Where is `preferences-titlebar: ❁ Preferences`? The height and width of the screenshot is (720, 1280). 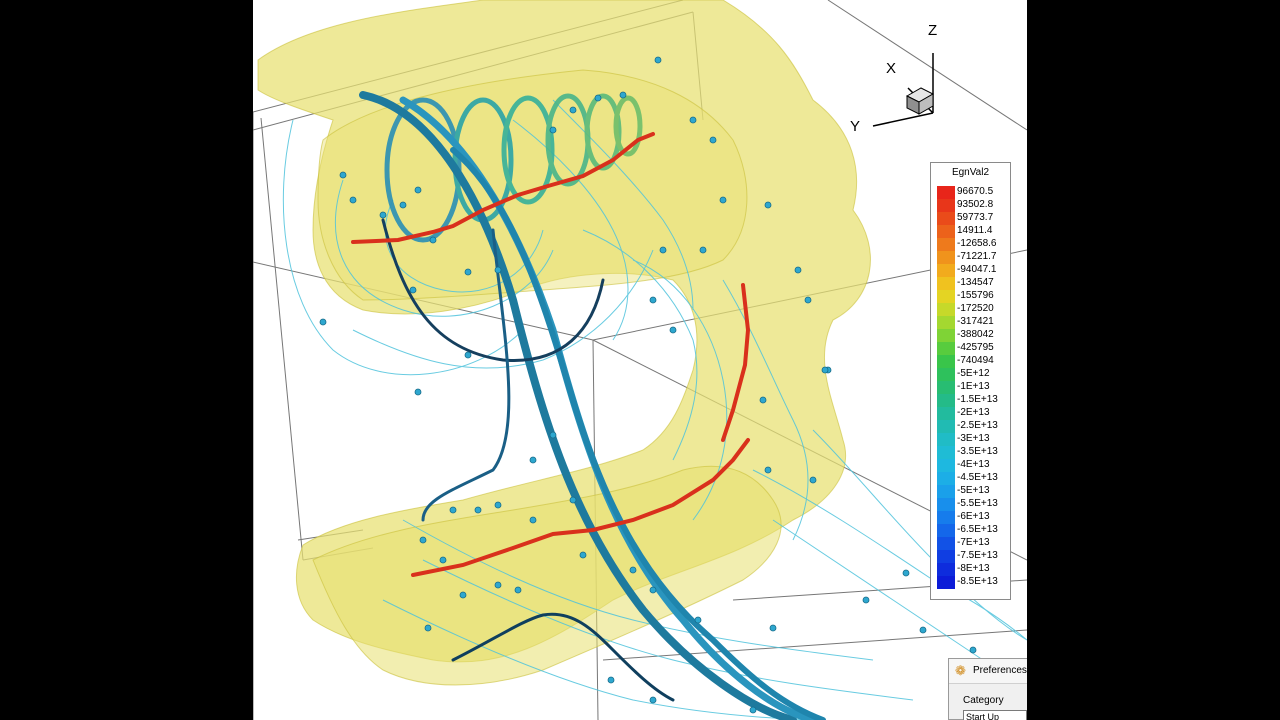
preferences-titlebar: ❁ Preferences is located at coordinates (988, 671).